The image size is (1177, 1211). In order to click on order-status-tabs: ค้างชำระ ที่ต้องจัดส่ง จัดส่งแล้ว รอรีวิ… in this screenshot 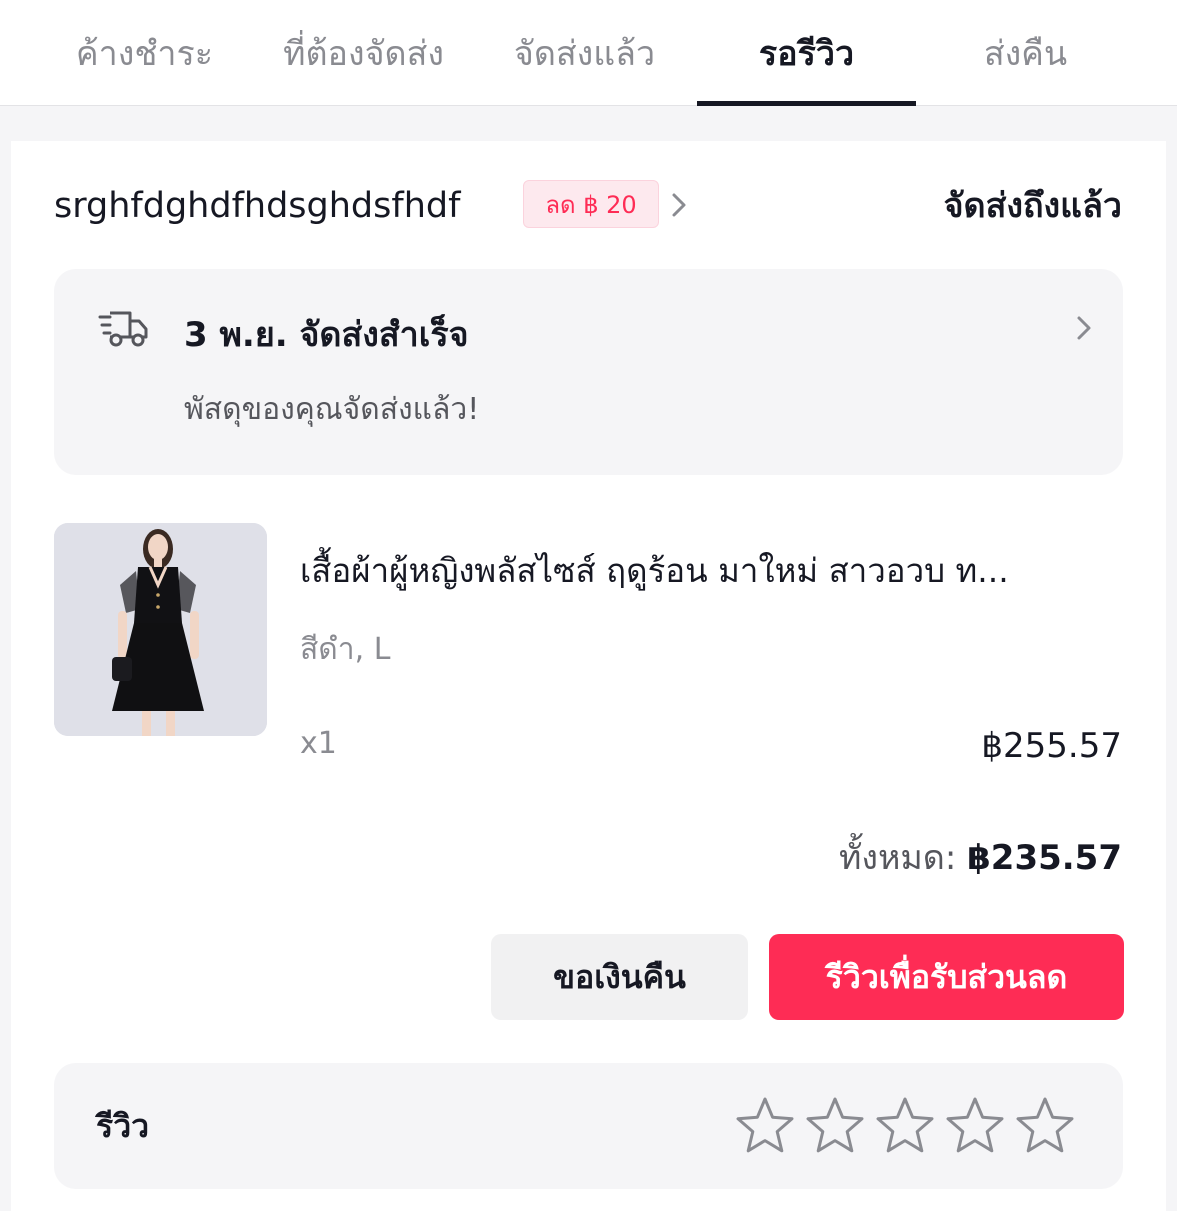, I will do `click(588, 53)`.